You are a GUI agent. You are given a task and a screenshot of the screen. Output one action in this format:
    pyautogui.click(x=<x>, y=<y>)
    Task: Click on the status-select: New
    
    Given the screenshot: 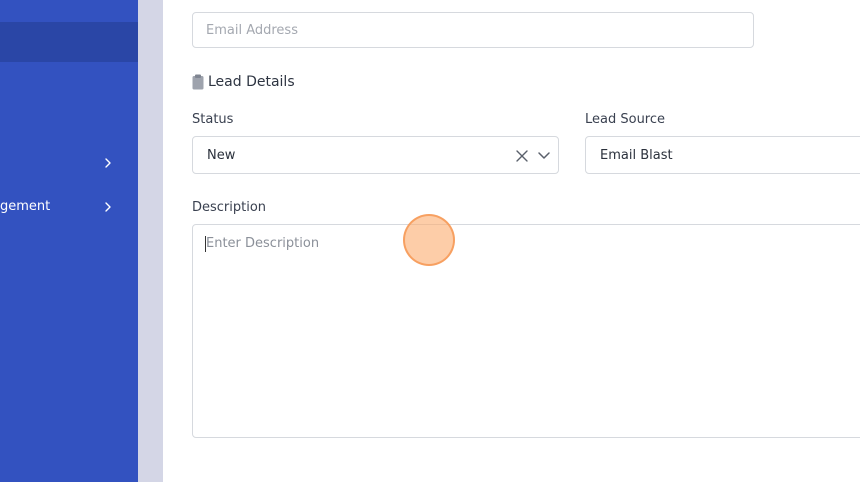 What is the action you would take?
    pyautogui.click(x=375, y=155)
    